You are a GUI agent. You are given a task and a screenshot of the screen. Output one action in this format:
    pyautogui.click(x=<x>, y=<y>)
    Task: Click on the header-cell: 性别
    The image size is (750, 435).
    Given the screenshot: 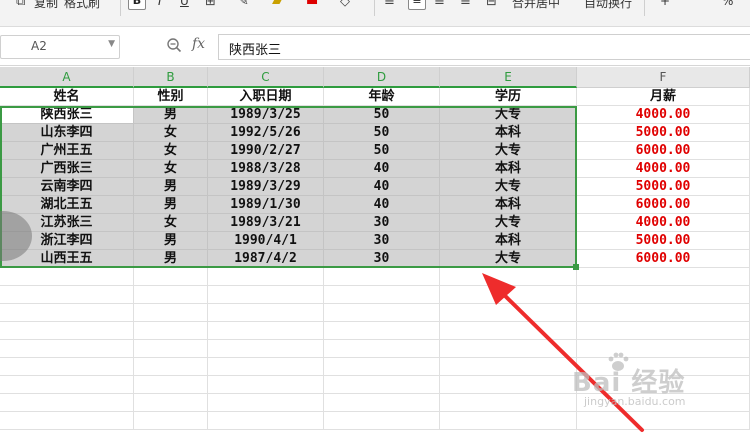 What is the action you would take?
    pyautogui.click(x=171, y=97)
    